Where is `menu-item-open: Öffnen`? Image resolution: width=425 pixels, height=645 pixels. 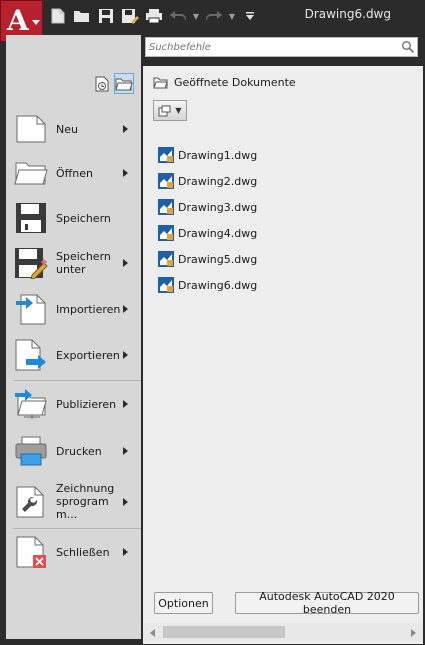 menu-item-open: Öffnen is located at coordinates (74, 173).